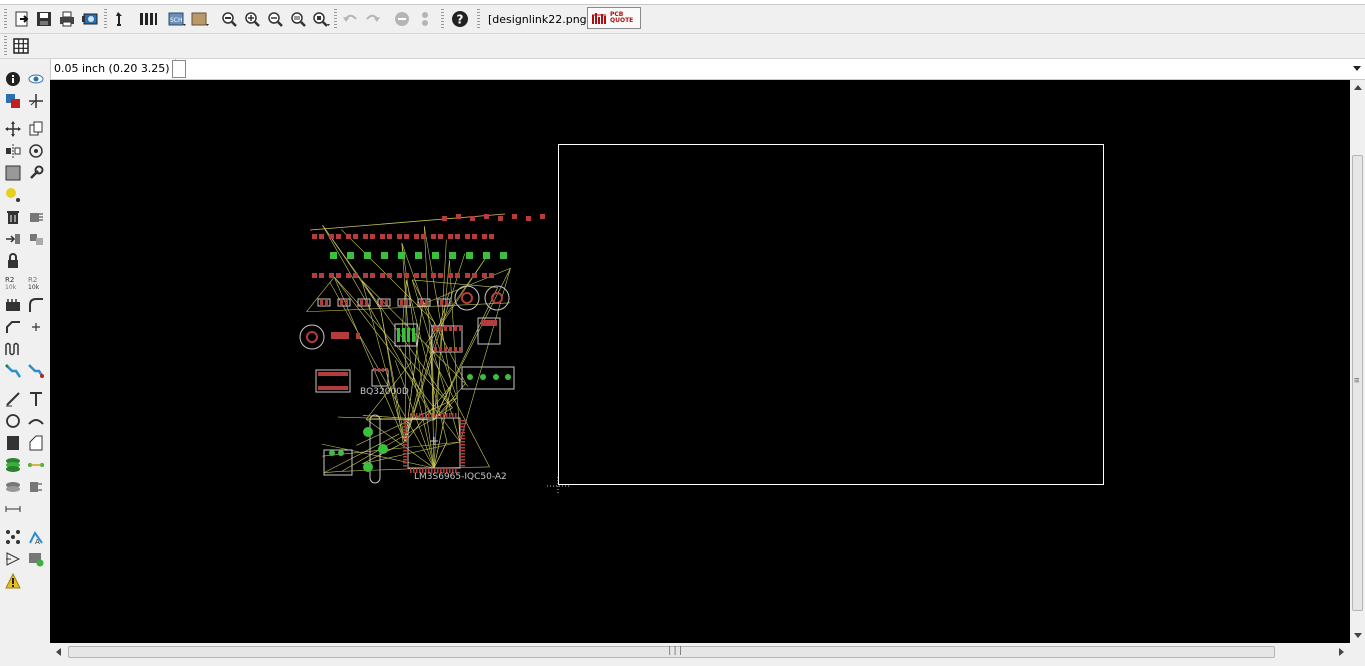 The image size is (1365, 666). What do you see at coordinates (13, 327) in the screenshot?
I see `split-icon` at bounding box center [13, 327].